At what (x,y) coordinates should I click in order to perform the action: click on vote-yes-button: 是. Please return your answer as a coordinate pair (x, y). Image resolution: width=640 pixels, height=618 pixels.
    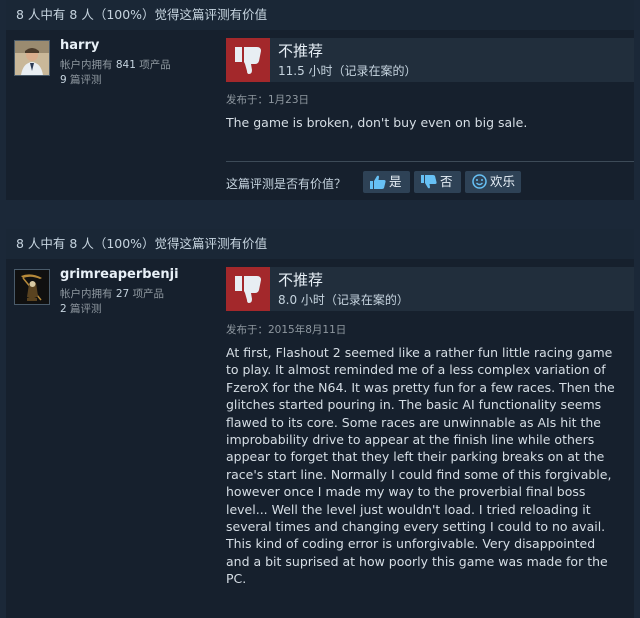
    Looking at the image, I should click on (386, 182).